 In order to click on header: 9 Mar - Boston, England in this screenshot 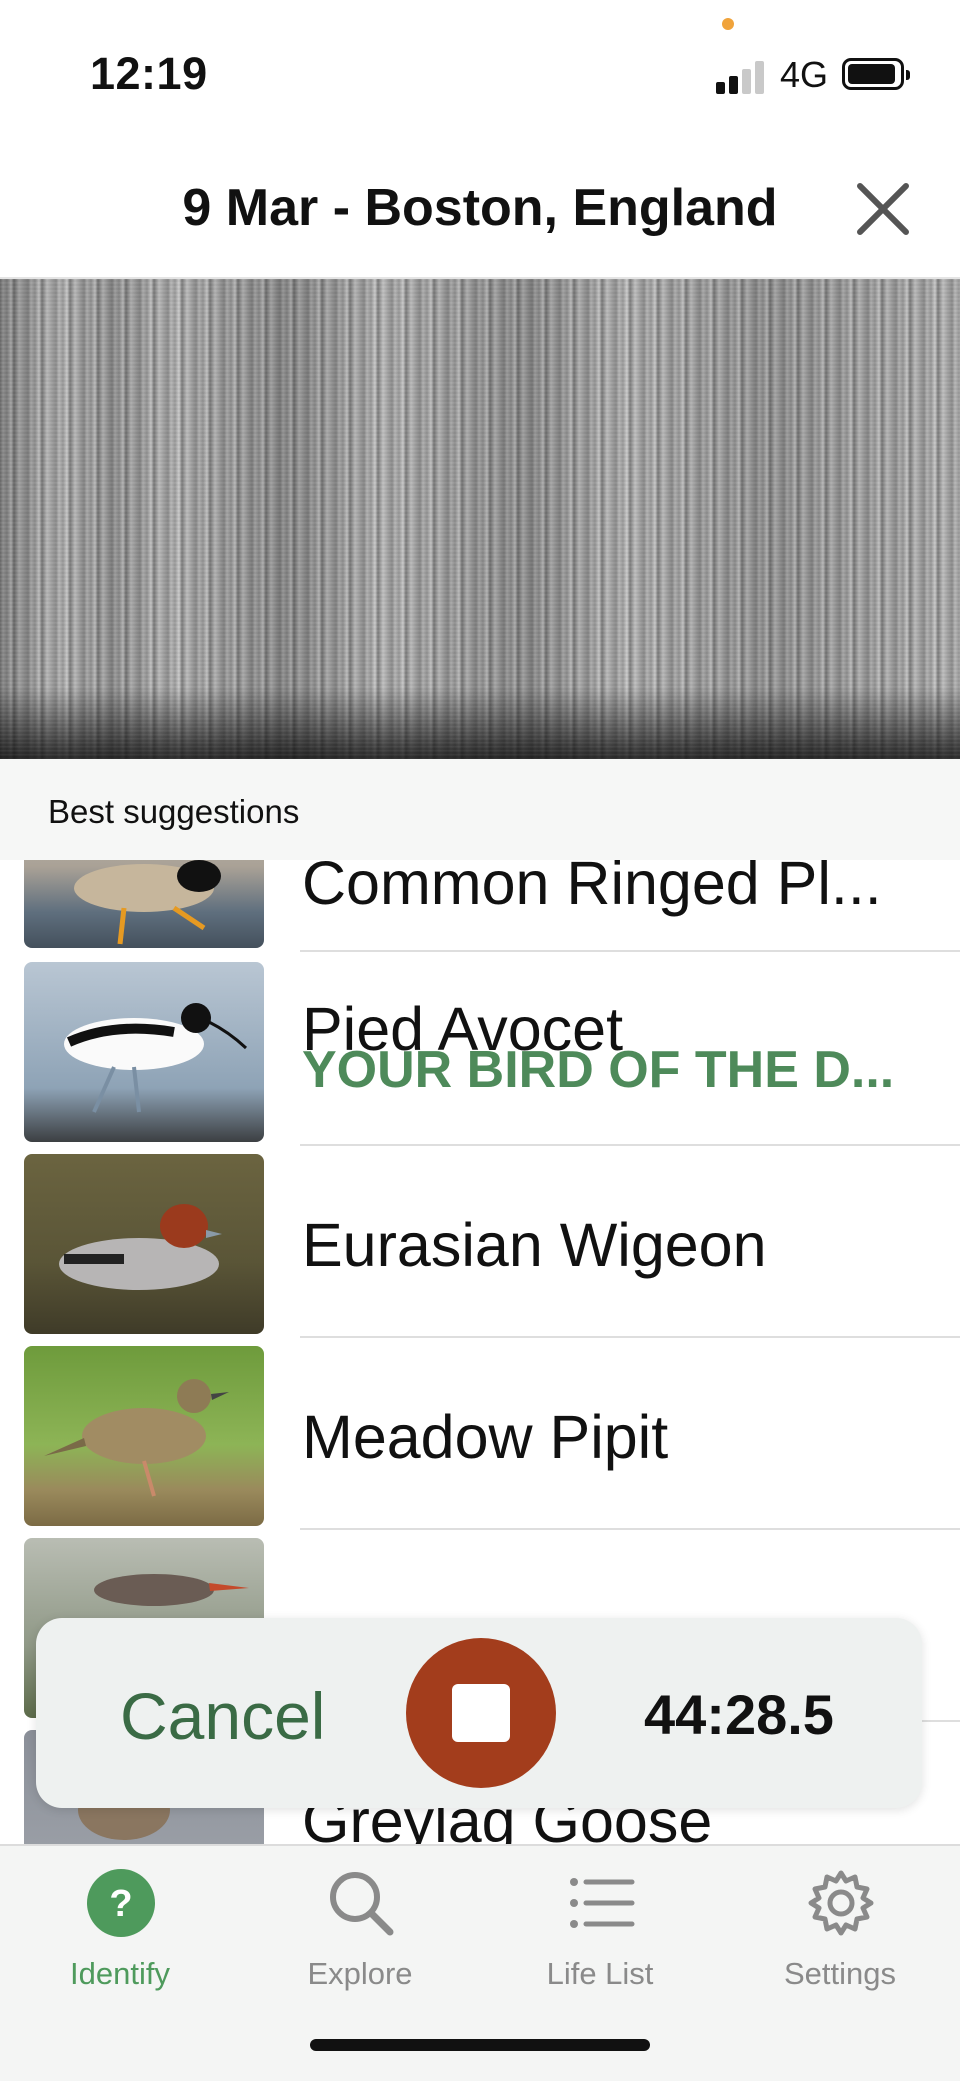, I will do `click(480, 209)`.